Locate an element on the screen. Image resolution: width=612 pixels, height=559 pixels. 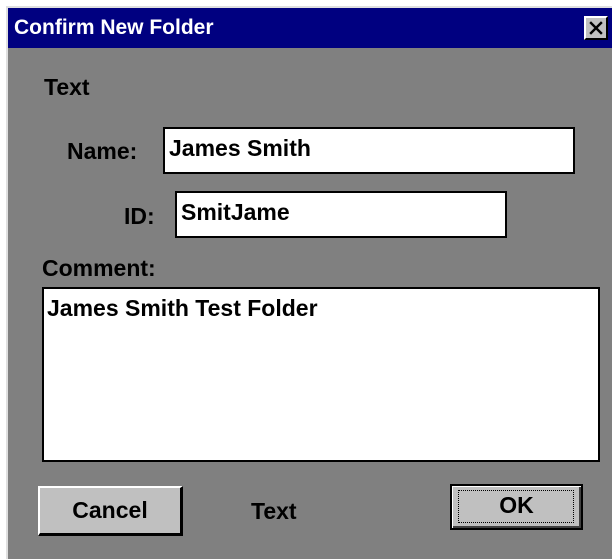
name-label: Name: is located at coordinates (102, 151).